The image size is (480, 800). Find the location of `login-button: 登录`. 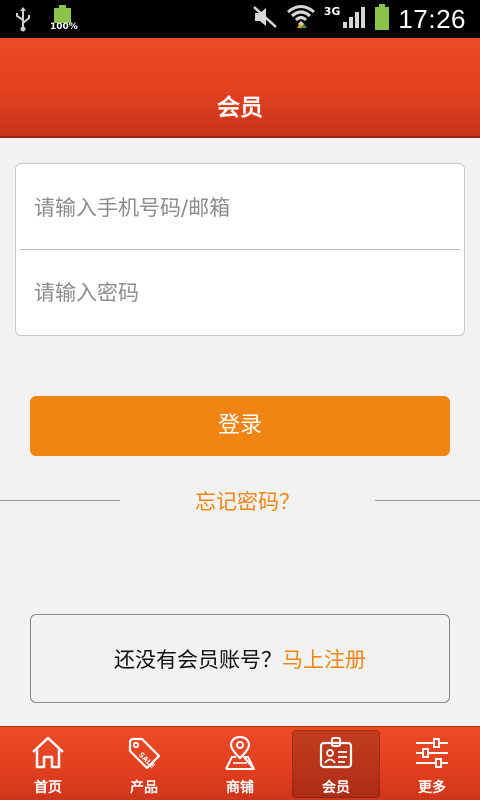

login-button: 登录 is located at coordinates (240, 426).